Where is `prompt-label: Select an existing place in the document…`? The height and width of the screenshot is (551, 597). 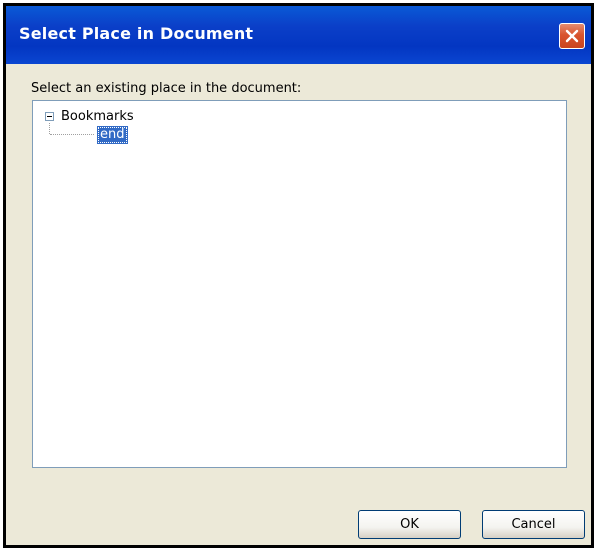
prompt-label: Select an existing place in the document… is located at coordinates (166, 88).